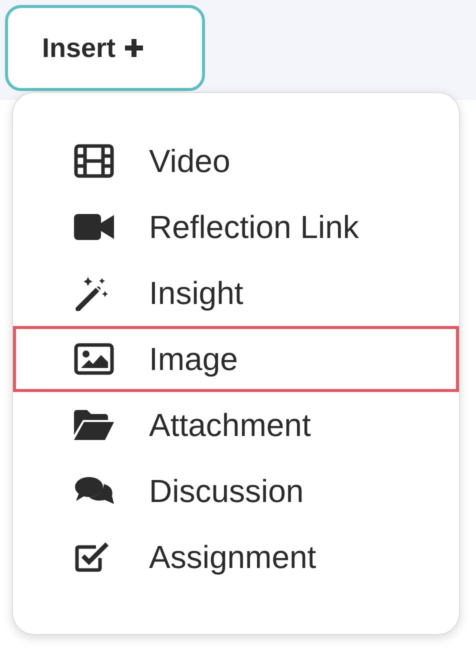 Image resolution: width=476 pixels, height=650 pixels. What do you see at coordinates (92, 293) in the screenshot?
I see `magic-wand-icon` at bounding box center [92, 293].